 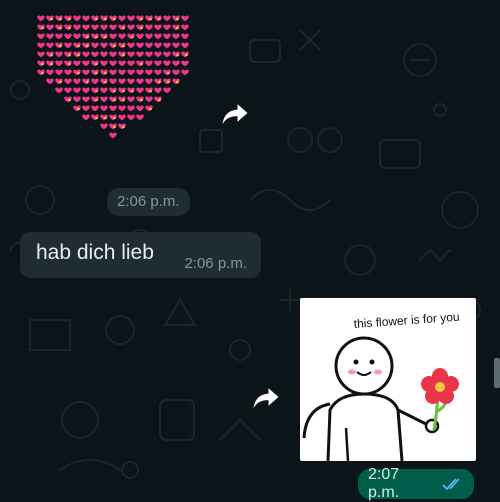 What do you see at coordinates (497, 373) in the screenshot?
I see `scrollbar-handle` at bounding box center [497, 373].